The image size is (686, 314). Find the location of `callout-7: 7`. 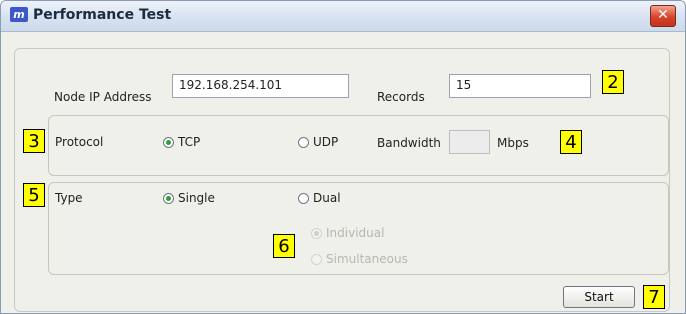

callout-7: 7 is located at coordinates (654, 297).